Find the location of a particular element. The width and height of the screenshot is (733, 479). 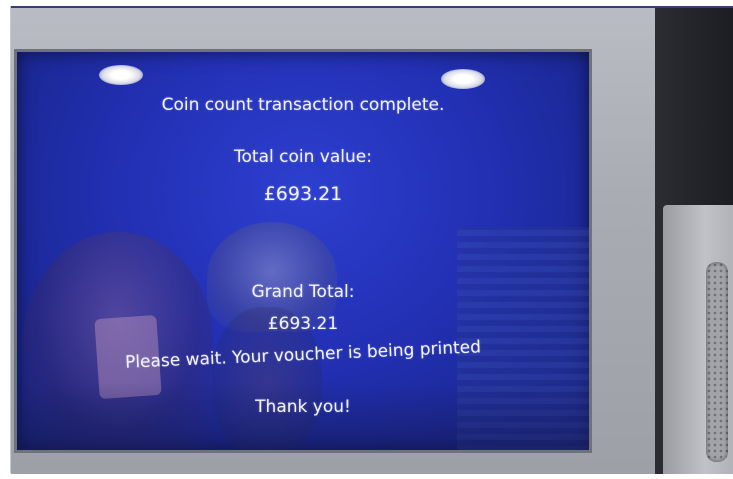

lower-shadow is located at coordinates (303, 416).